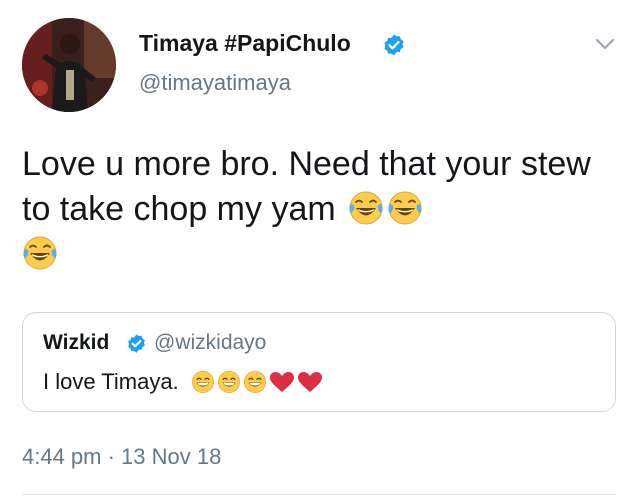 The height and width of the screenshot is (498, 637). I want to click on author-handle: @timayatimaya, so click(215, 83).